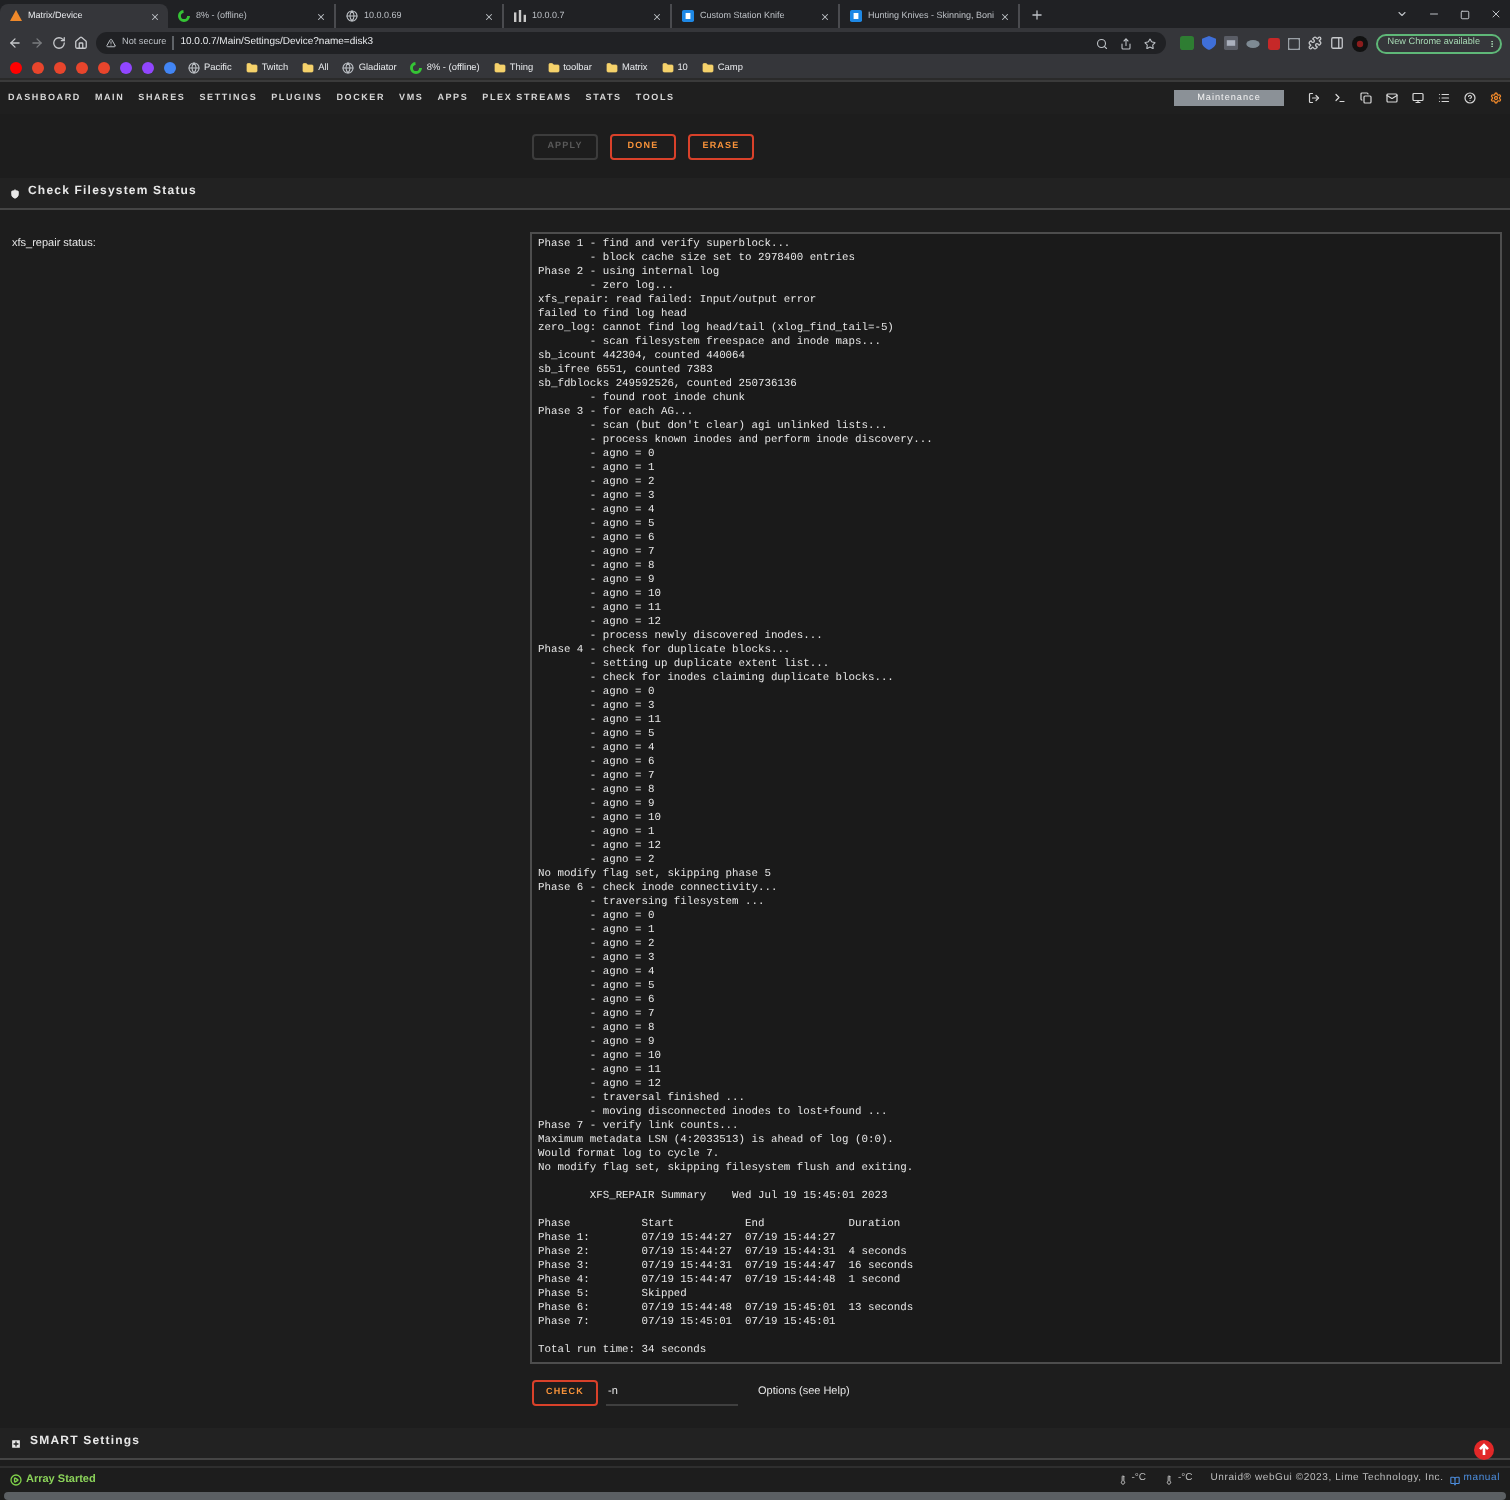  I want to click on home-icon, so click(81, 43).